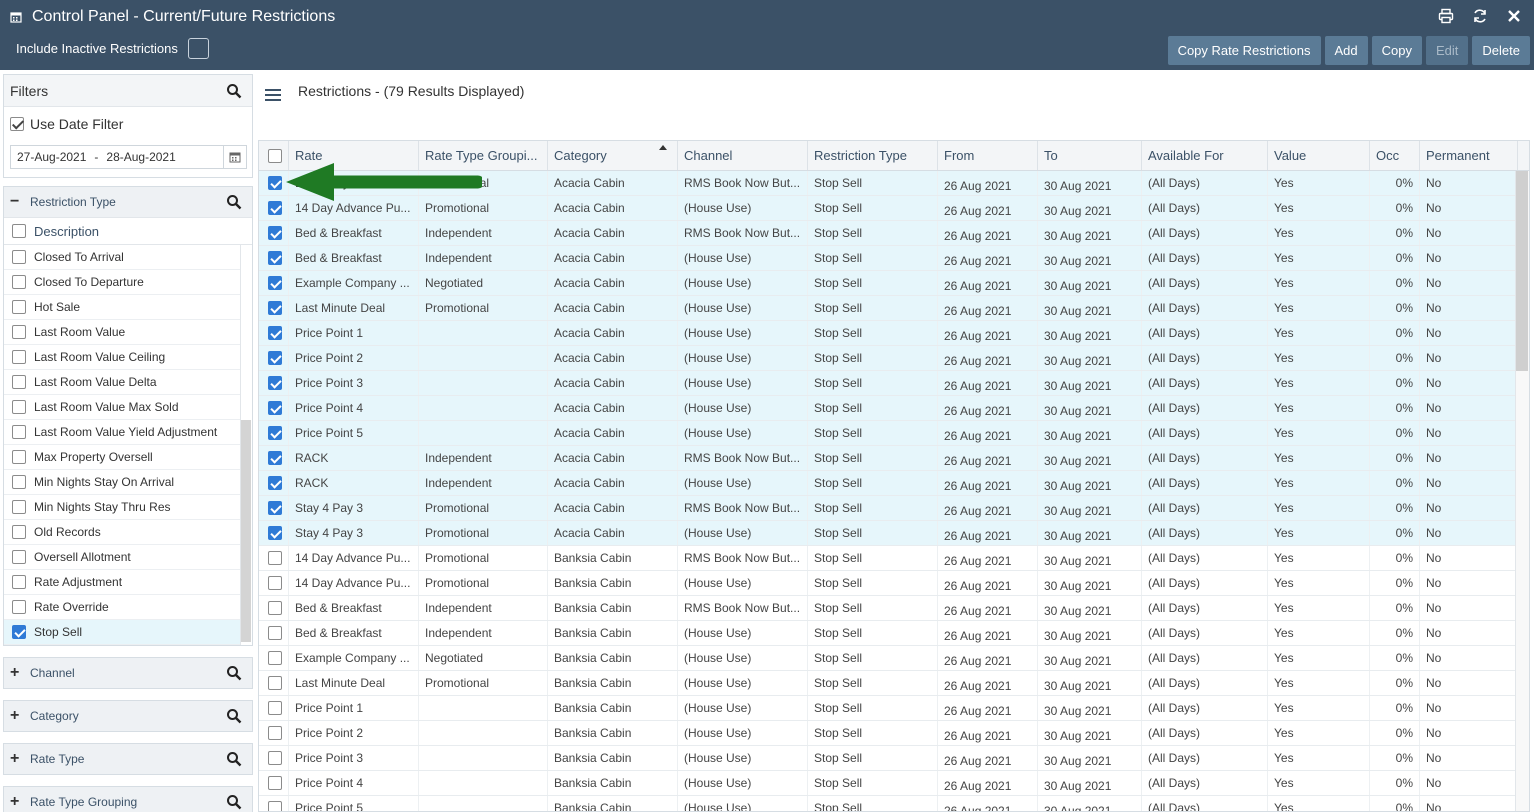 The image size is (1534, 812). I want to click on restriction-type-item: Closed To Arrival, so click(128, 257).